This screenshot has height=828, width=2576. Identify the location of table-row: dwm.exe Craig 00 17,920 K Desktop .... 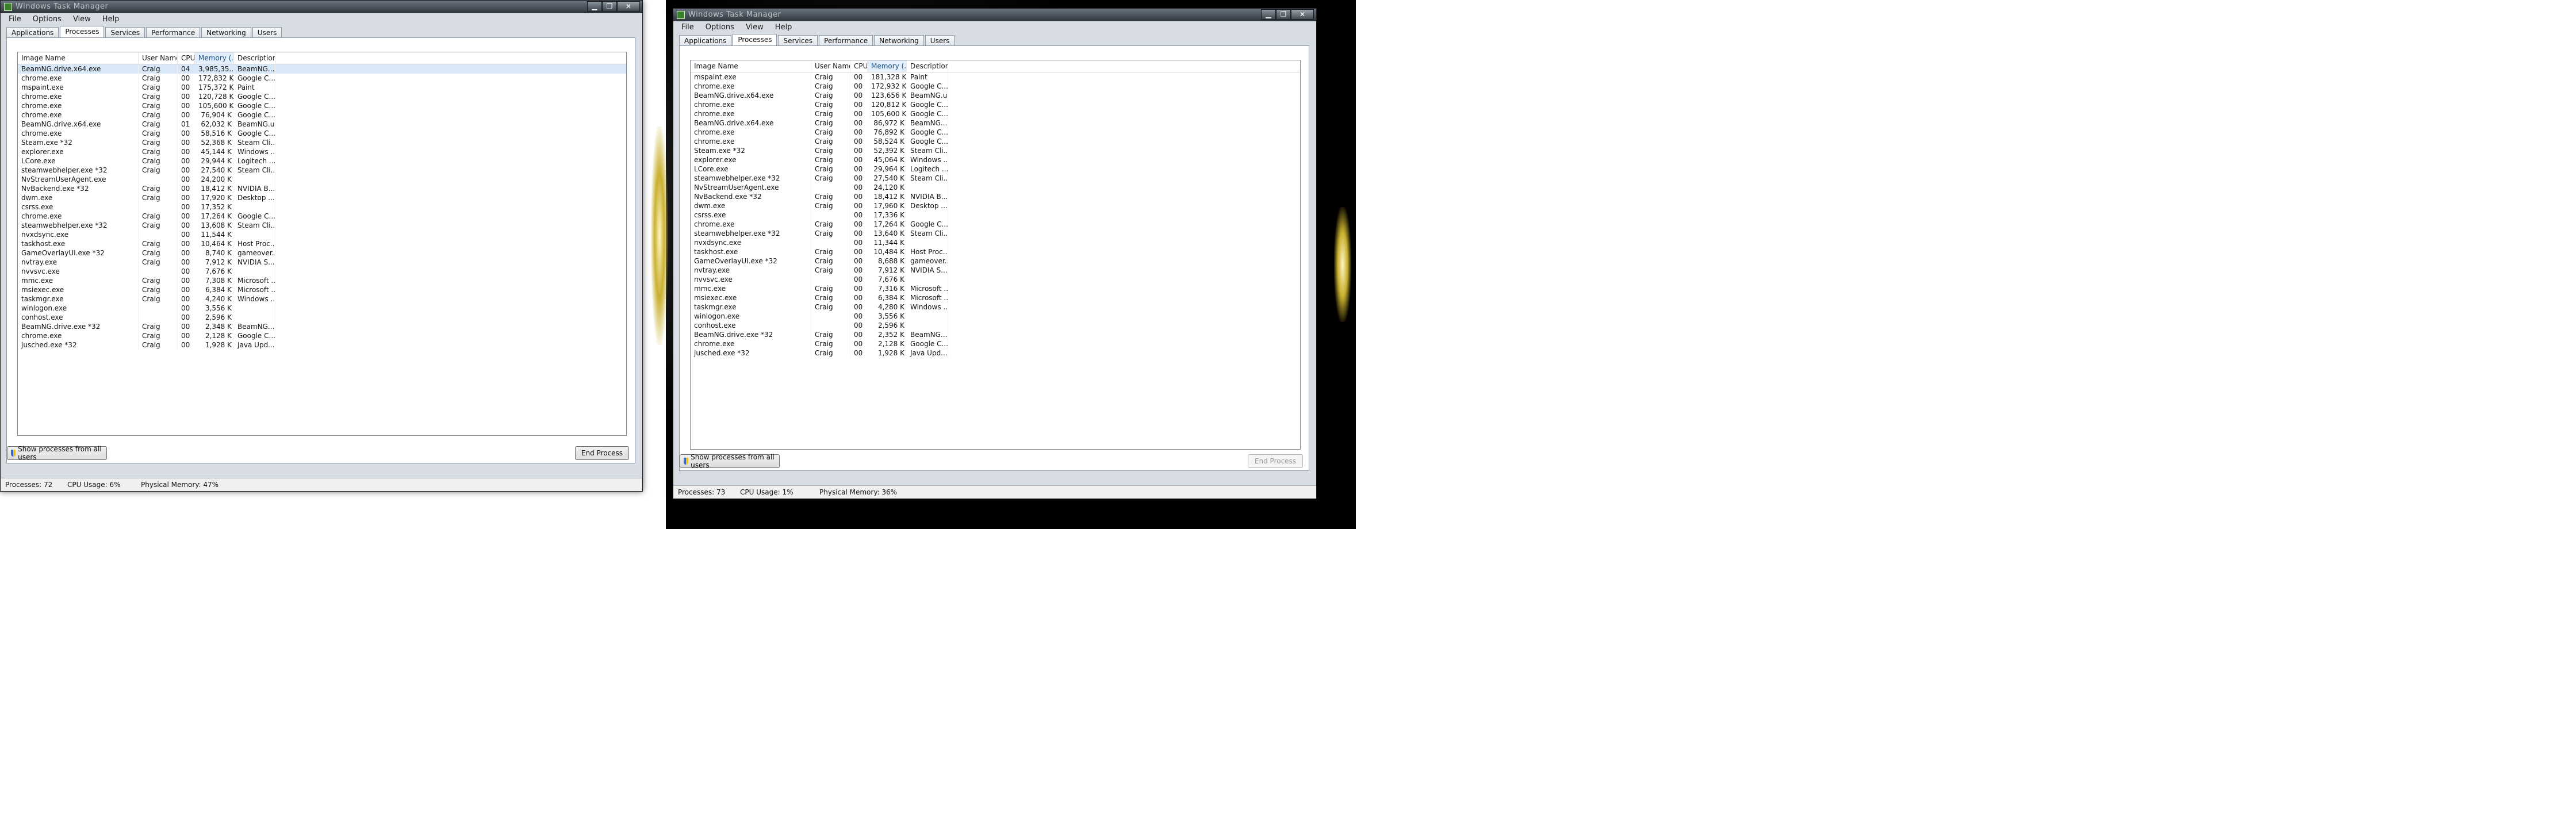
(322, 197).